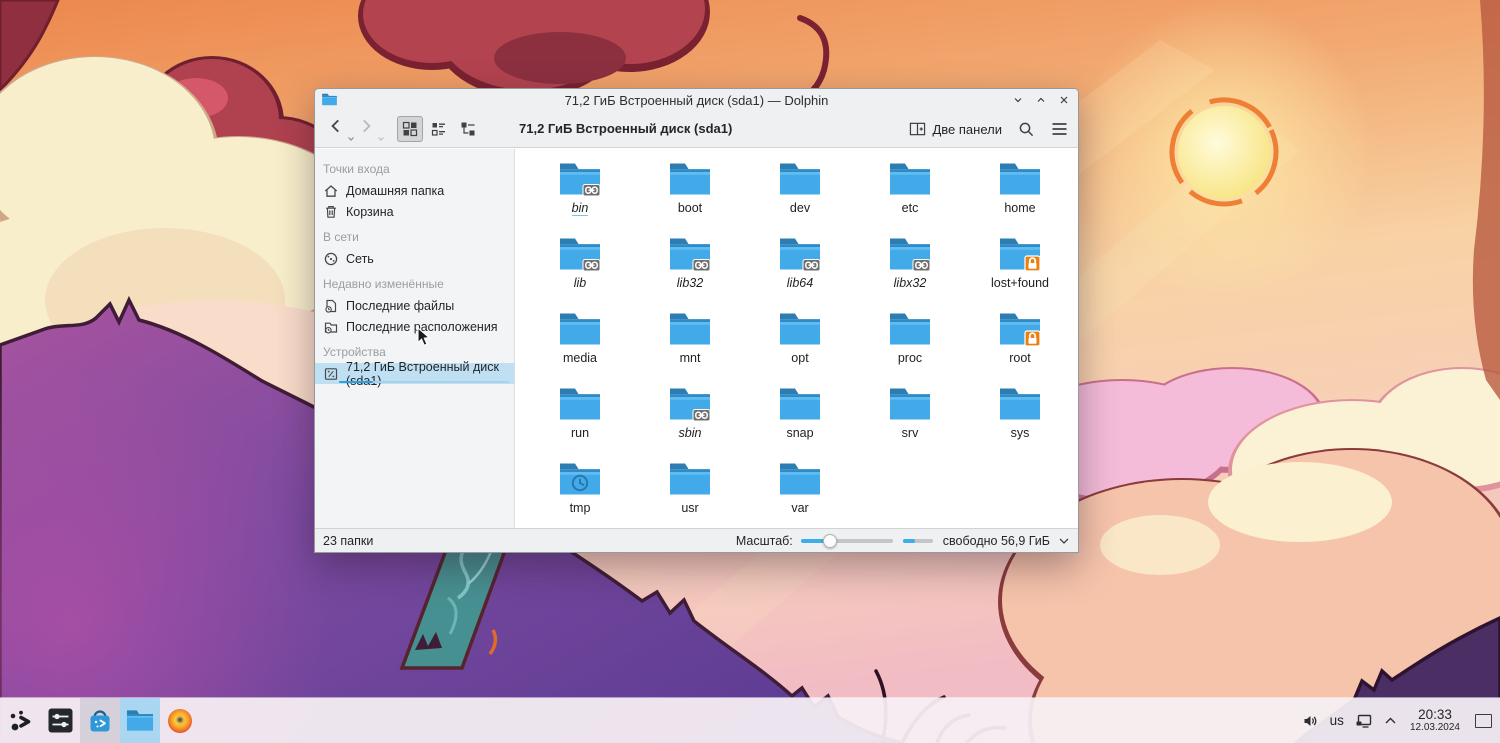  I want to click on folder-item: run, so click(580, 420).